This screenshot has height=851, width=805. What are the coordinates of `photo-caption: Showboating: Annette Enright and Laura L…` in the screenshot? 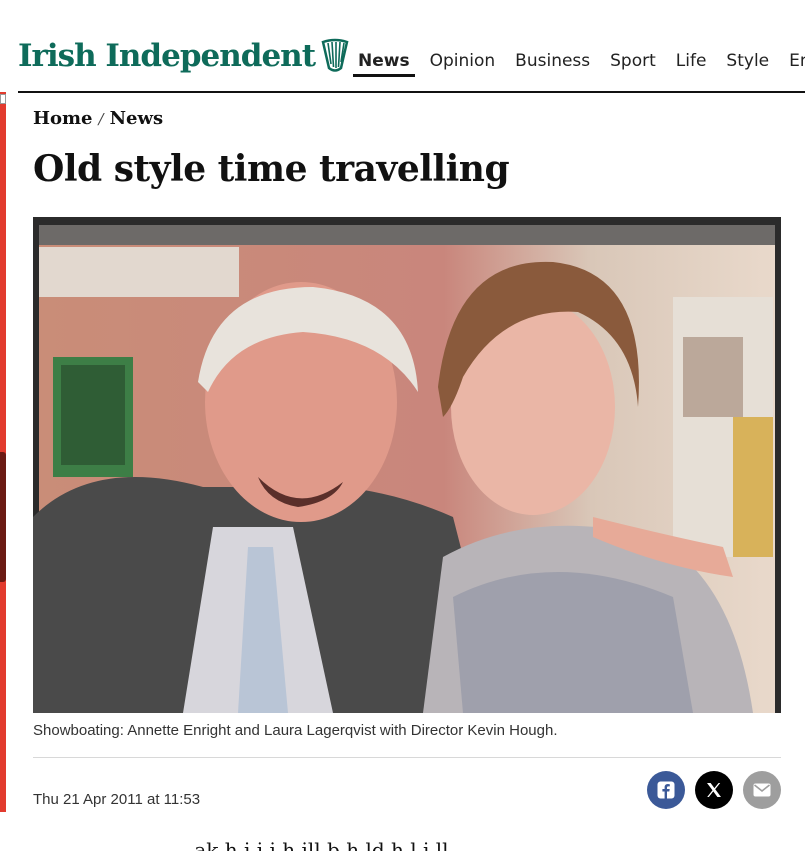 It's located at (295, 730).